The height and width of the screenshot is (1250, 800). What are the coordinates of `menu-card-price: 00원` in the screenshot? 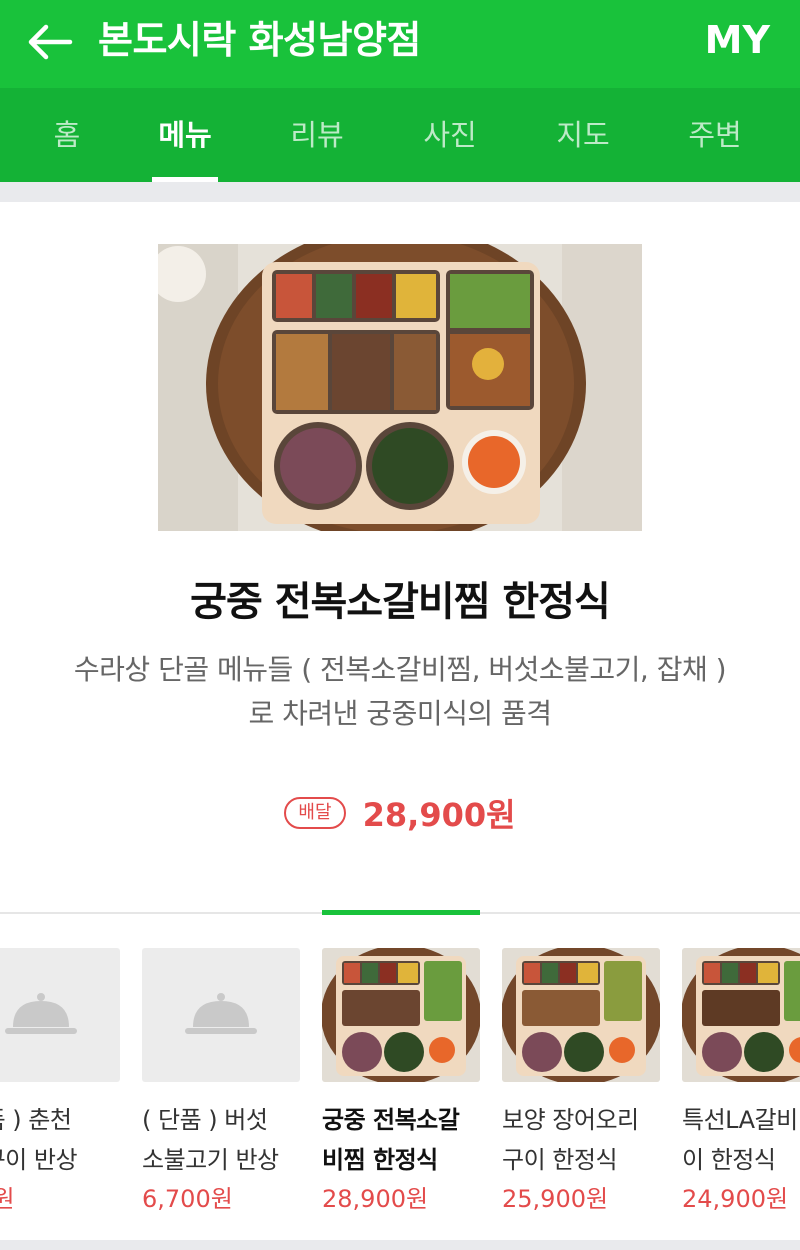 It's located at (7, 1199).